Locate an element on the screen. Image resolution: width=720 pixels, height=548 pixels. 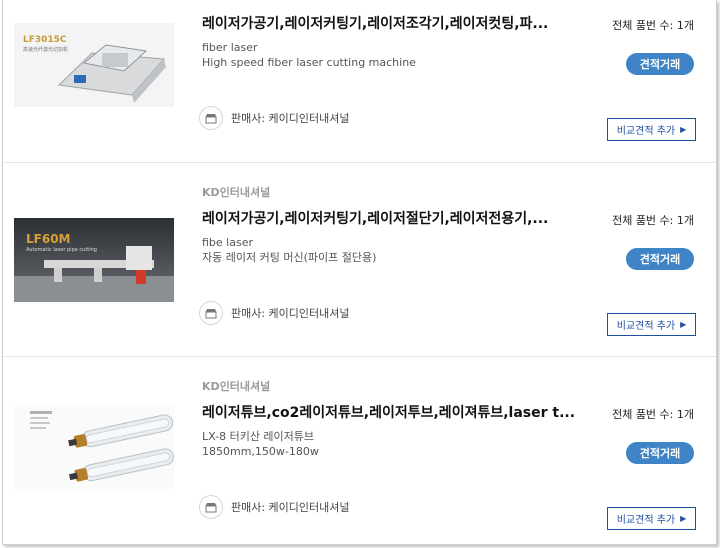
image-caption: LF60M is located at coordinates (48, 239).